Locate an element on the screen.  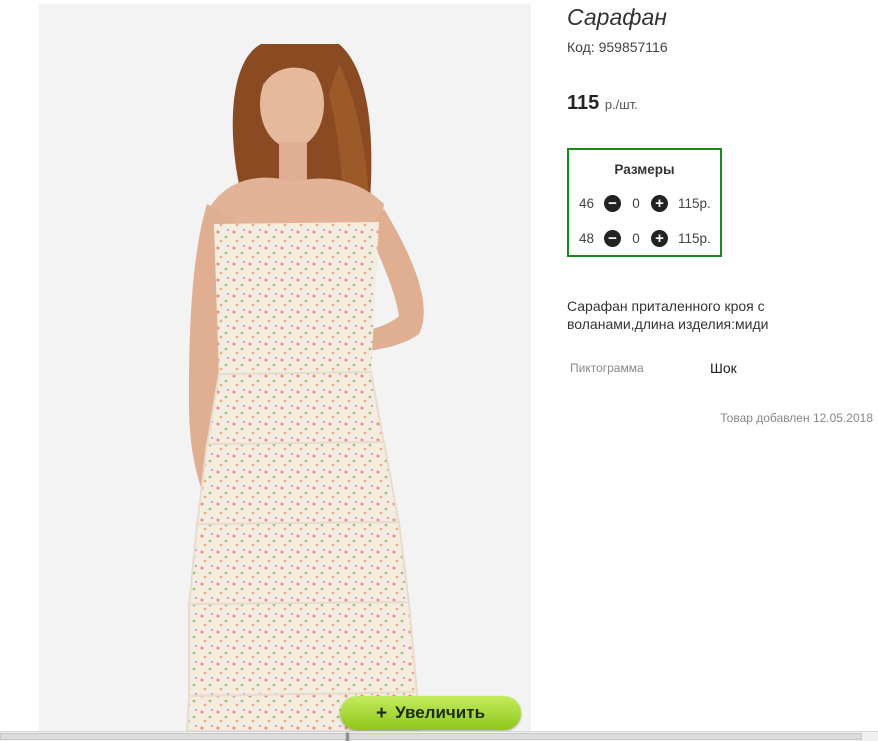
size-row: 46 − 0 + 115р. is located at coordinates (649, 203).